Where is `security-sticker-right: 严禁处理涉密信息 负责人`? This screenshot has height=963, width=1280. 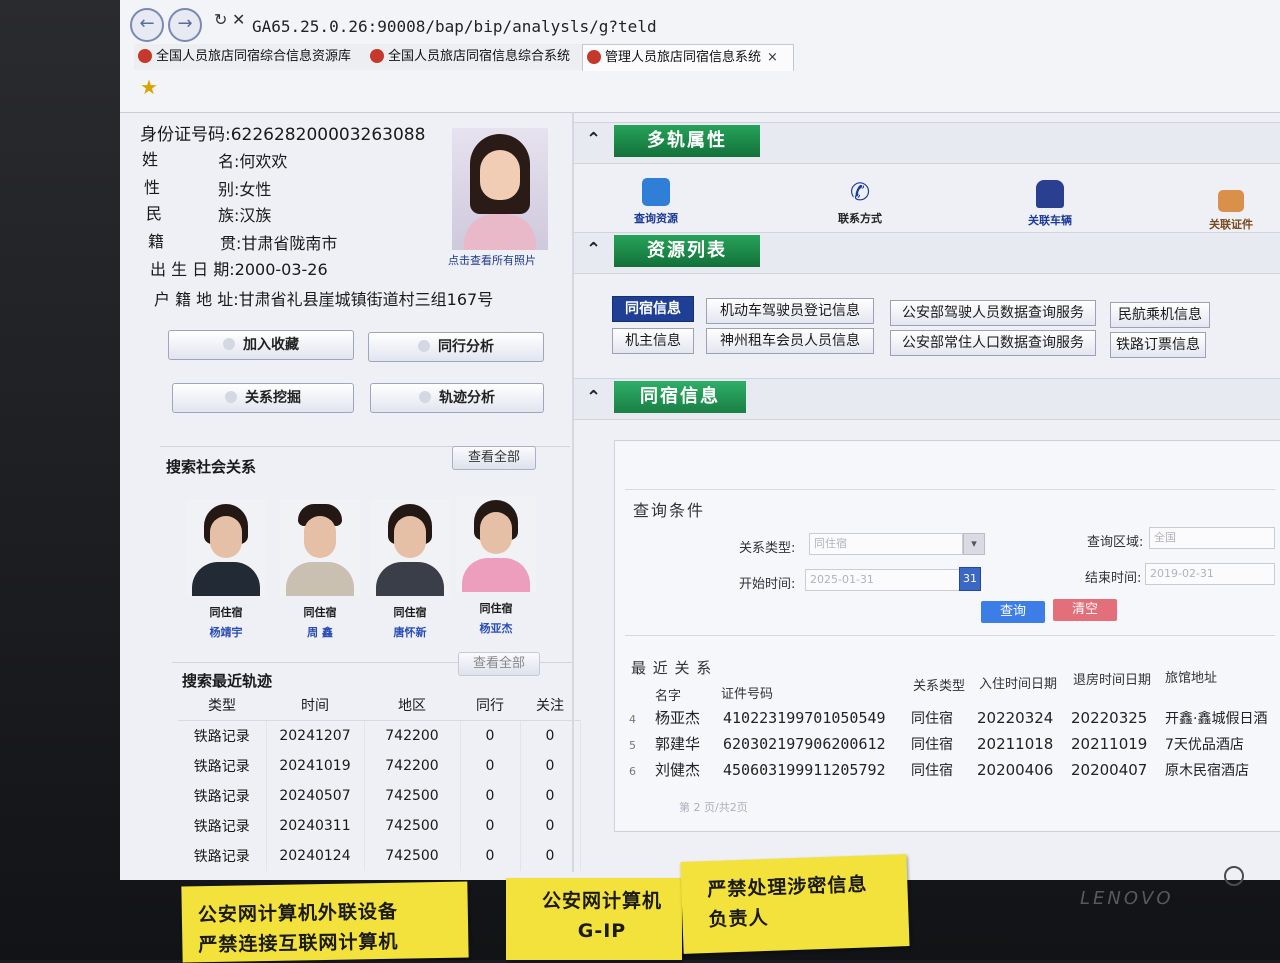
security-sticker-right: 严禁处理涉密信息 负责人 is located at coordinates (795, 904).